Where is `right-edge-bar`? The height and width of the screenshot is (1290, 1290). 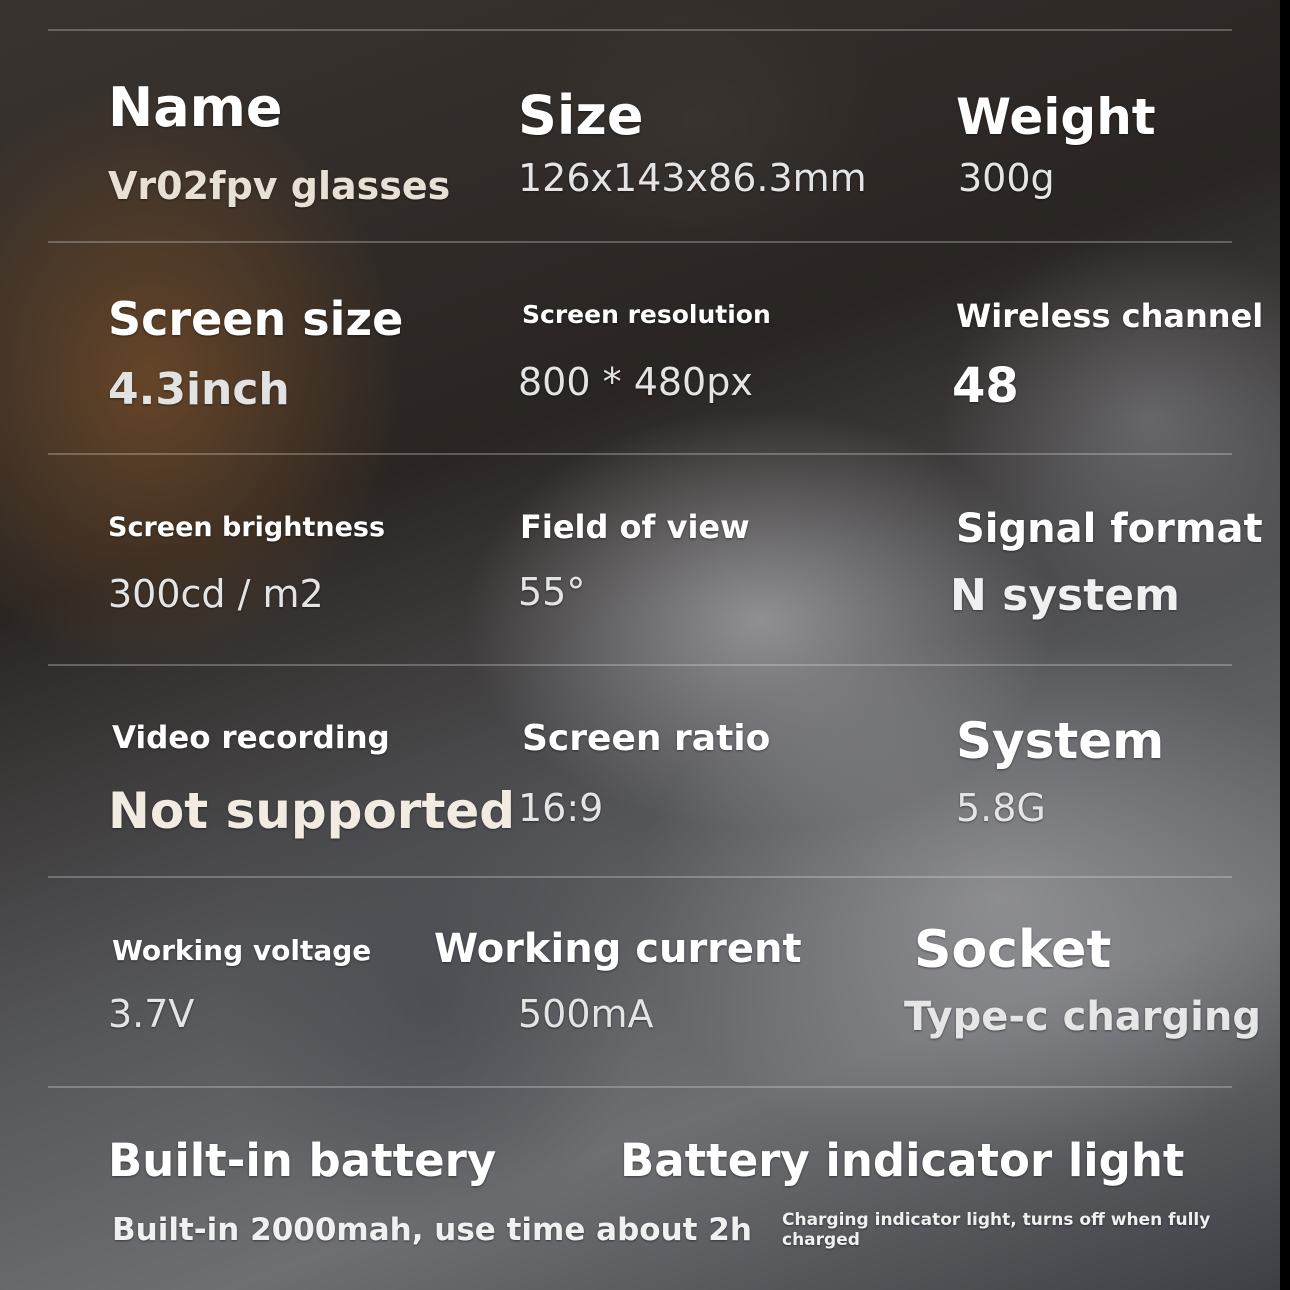 right-edge-bar is located at coordinates (1285, 645).